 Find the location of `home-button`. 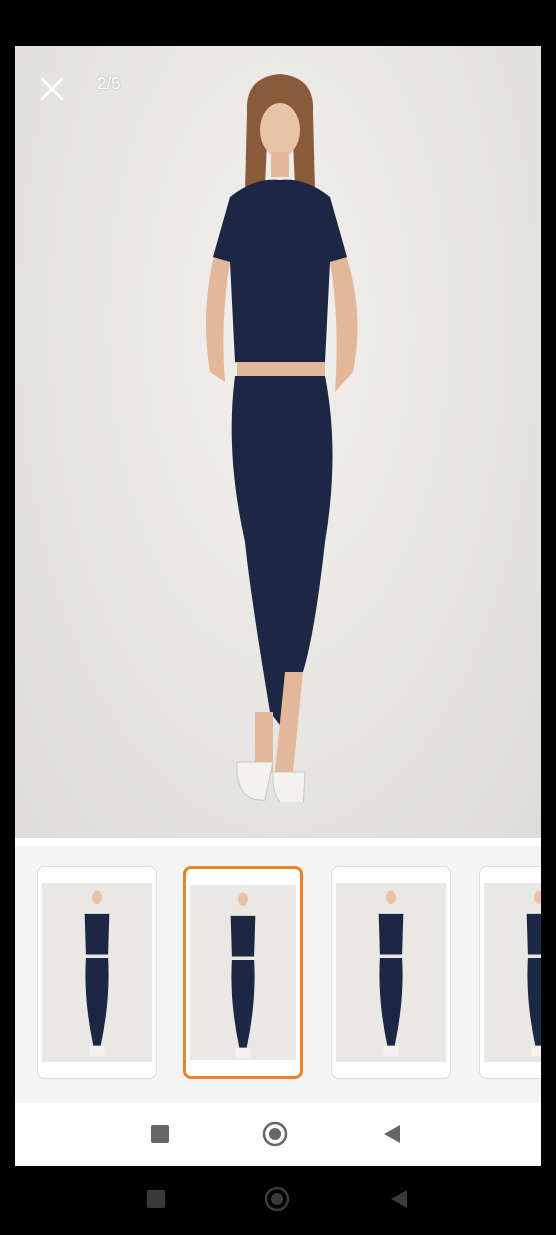

home-button is located at coordinates (275, 1134).